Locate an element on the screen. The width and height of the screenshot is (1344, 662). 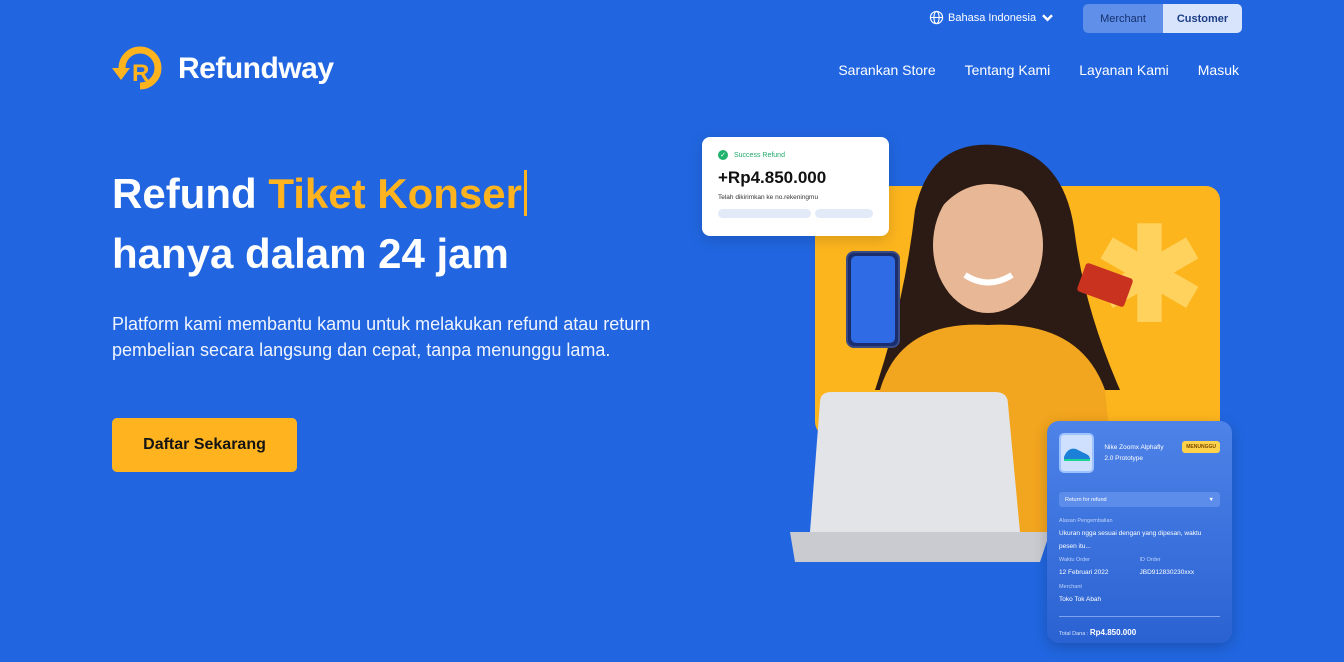
language-label: Bahasa Indonesia is located at coordinates (992, 17).